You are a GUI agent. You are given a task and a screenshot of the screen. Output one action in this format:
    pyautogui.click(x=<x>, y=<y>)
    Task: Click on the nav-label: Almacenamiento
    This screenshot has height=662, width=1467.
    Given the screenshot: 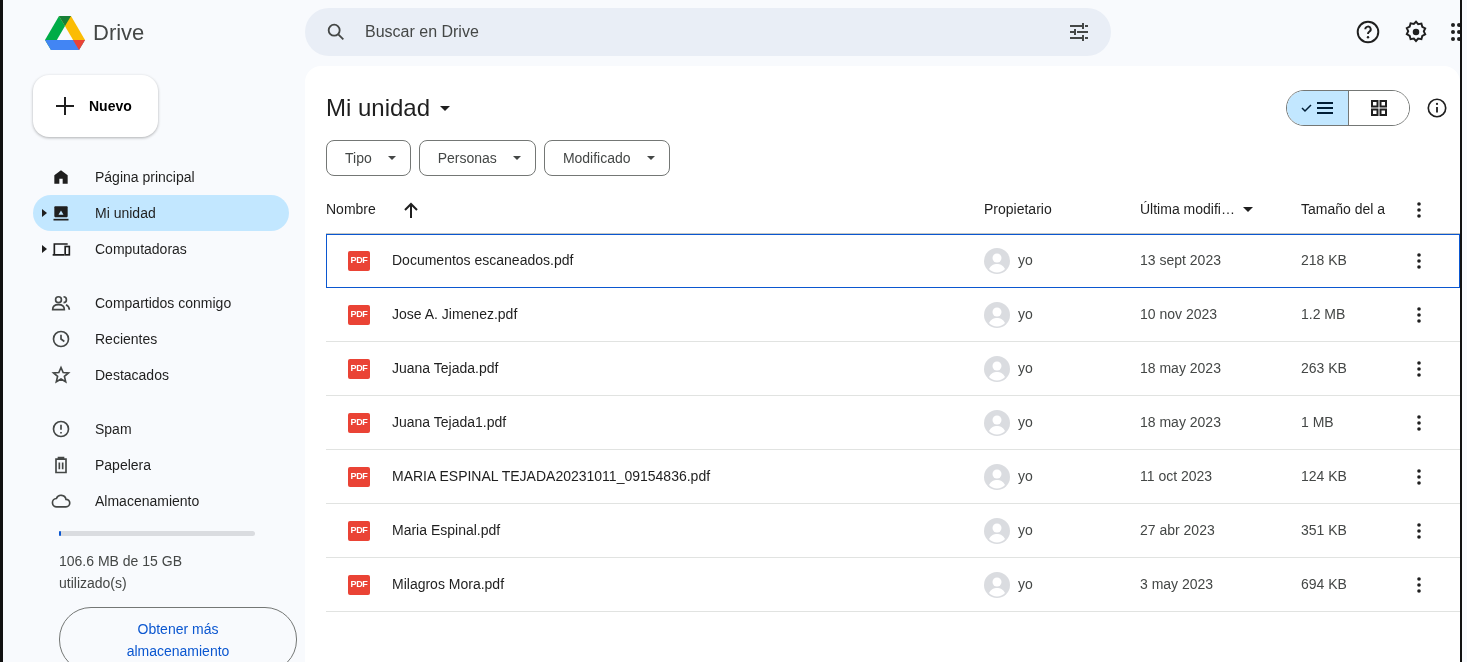 What is the action you would take?
    pyautogui.click(x=147, y=501)
    